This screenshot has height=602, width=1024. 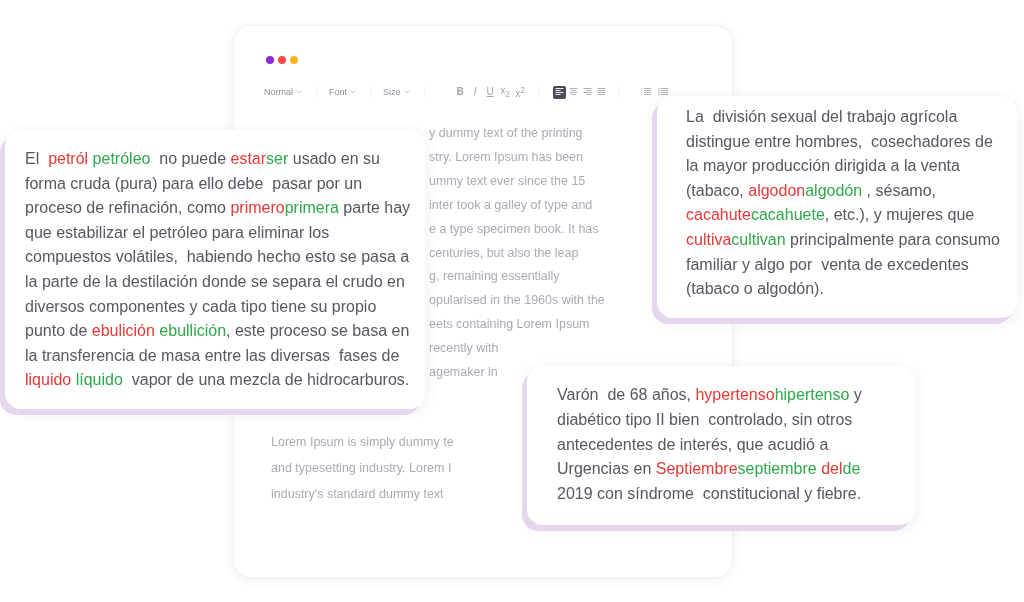 What do you see at coordinates (357, 494) in the screenshot?
I see `placeholder-text: industry's standard dummy text` at bounding box center [357, 494].